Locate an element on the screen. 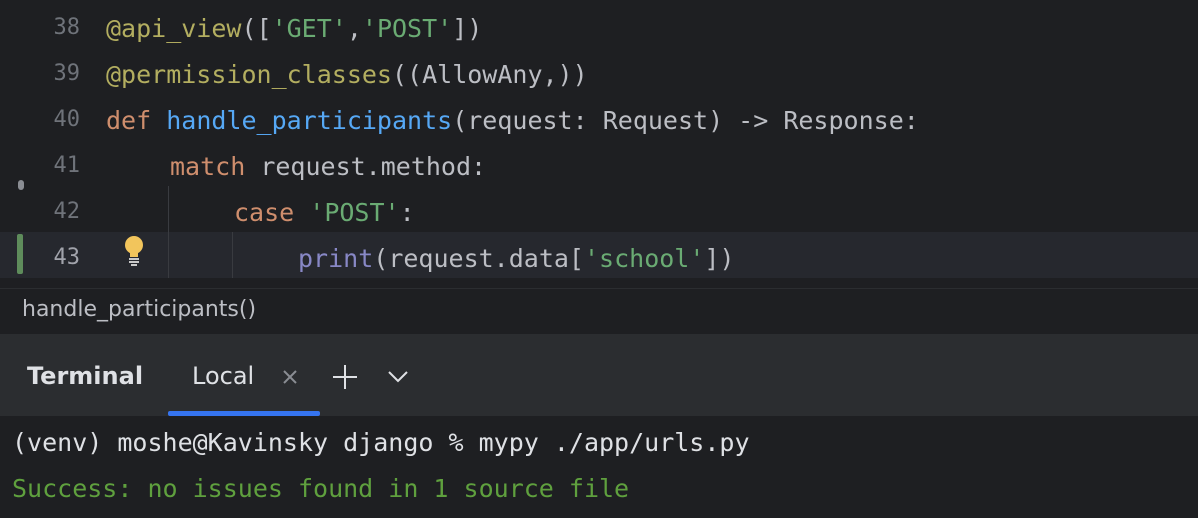 The image size is (1198, 518). breadcrumb: handle_participants() is located at coordinates (139, 309).